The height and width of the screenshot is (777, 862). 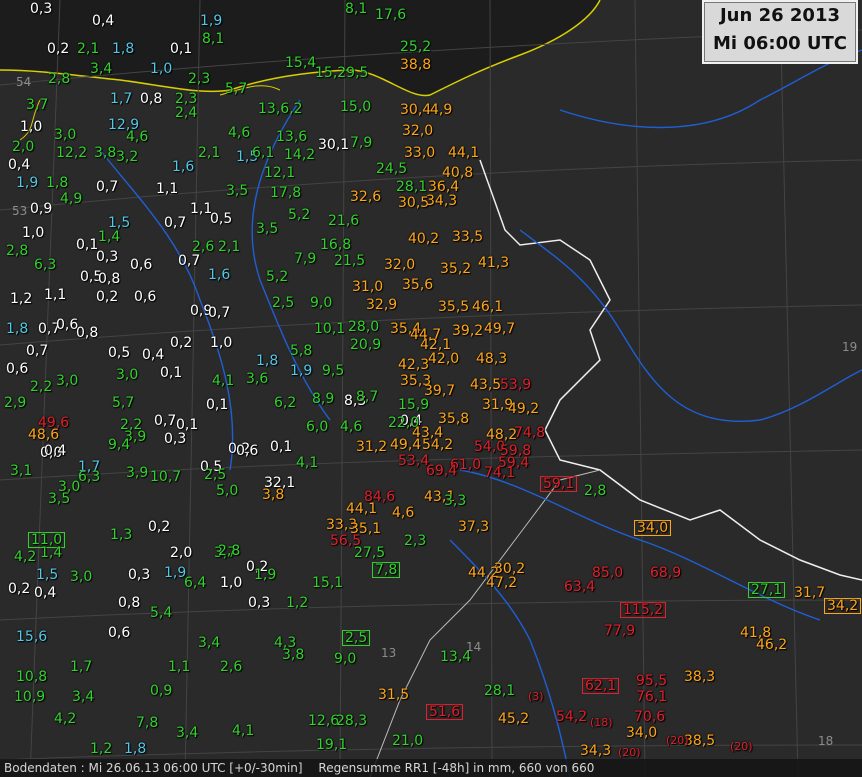 What do you see at coordinates (442, 471) in the screenshot?
I see `station-value: 69,4` at bounding box center [442, 471].